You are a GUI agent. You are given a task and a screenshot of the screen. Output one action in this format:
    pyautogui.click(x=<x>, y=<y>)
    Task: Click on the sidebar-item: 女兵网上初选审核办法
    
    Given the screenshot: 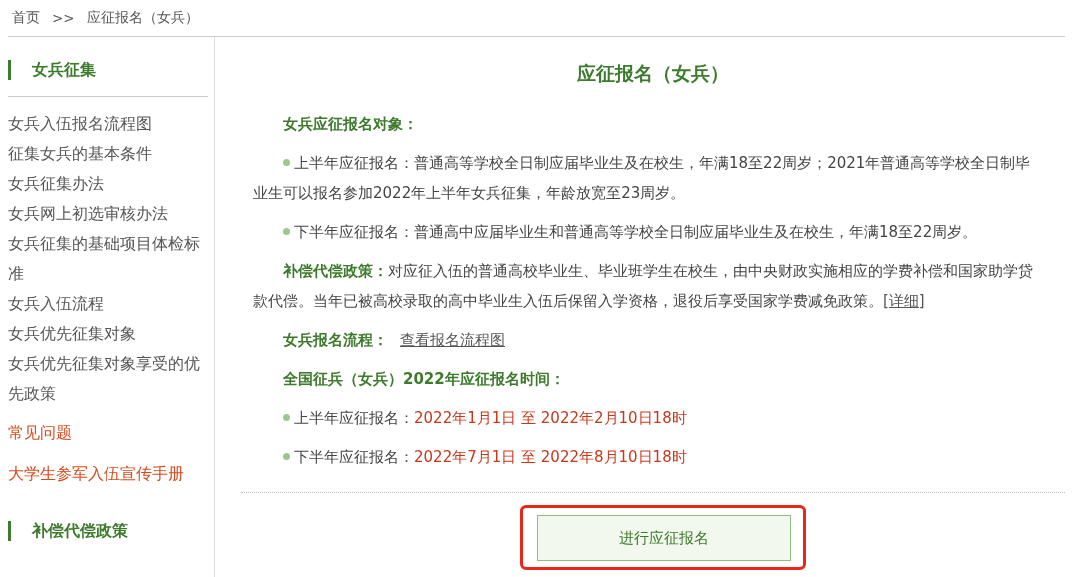 What is the action you would take?
    pyautogui.click(x=106, y=214)
    